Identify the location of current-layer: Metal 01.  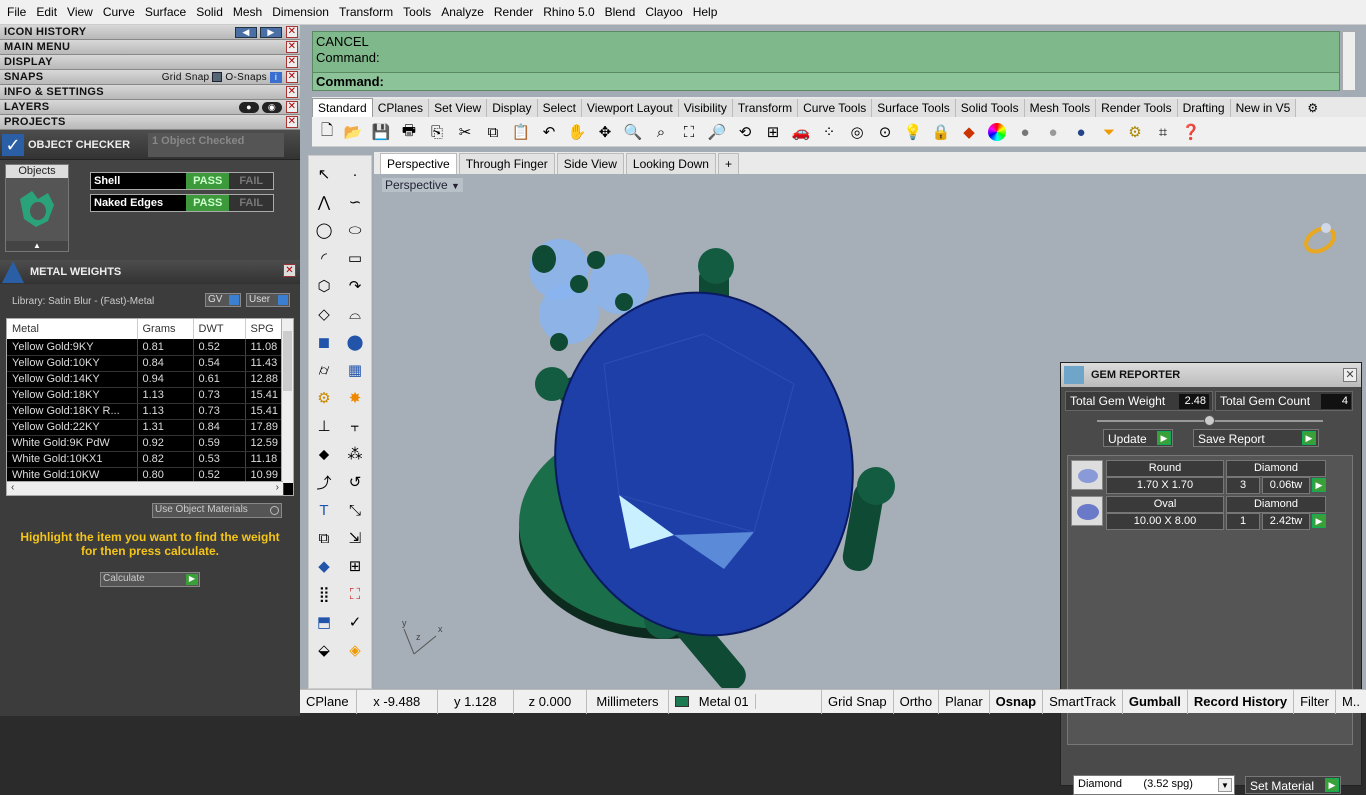
(746, 701).